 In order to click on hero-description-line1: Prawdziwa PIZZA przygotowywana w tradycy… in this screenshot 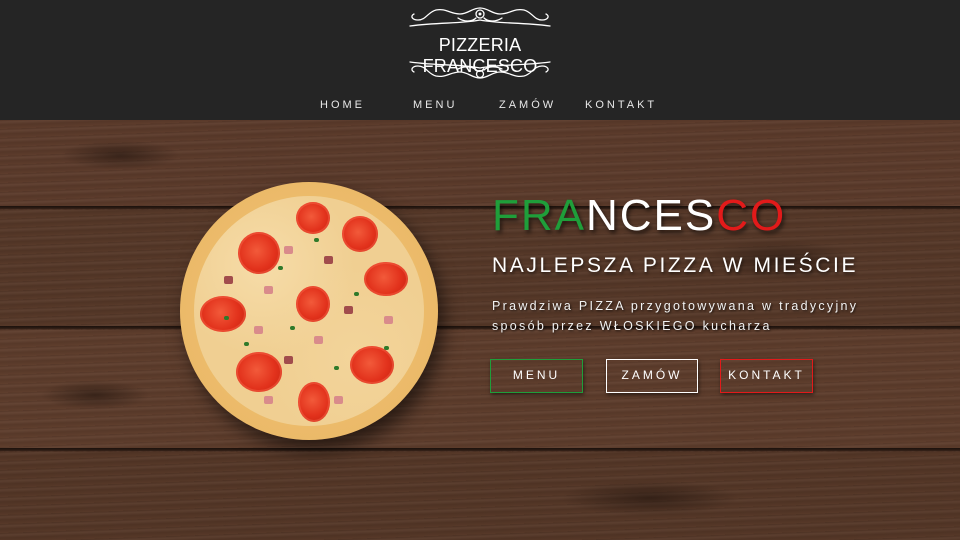, I will do `click(675, 306)`.